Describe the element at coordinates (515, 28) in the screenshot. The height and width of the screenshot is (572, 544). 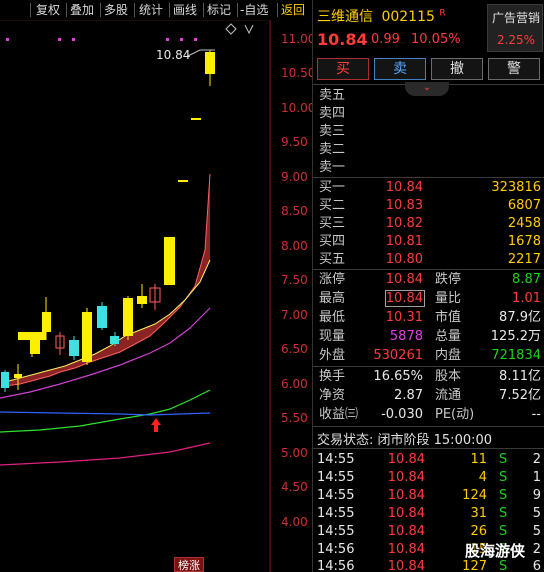
I see `sector-box: 广告营销 2.25%` at that location.